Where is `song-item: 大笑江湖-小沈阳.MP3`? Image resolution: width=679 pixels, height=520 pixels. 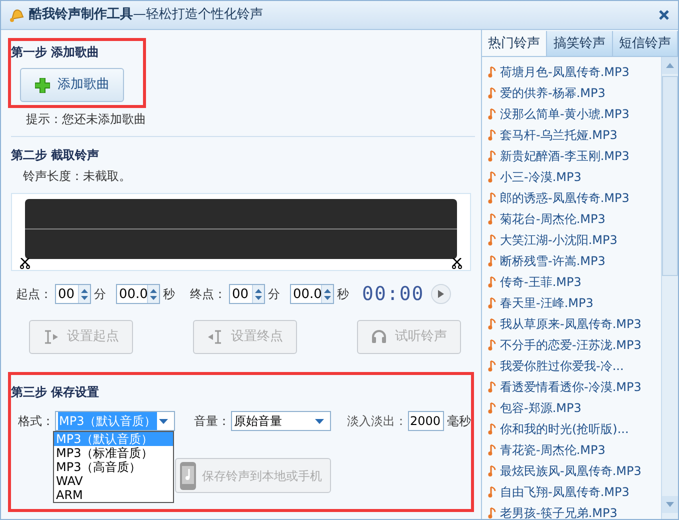 song-item: 大笑江湖-小沈阳.MP3 is located at coordinates (574, 239).